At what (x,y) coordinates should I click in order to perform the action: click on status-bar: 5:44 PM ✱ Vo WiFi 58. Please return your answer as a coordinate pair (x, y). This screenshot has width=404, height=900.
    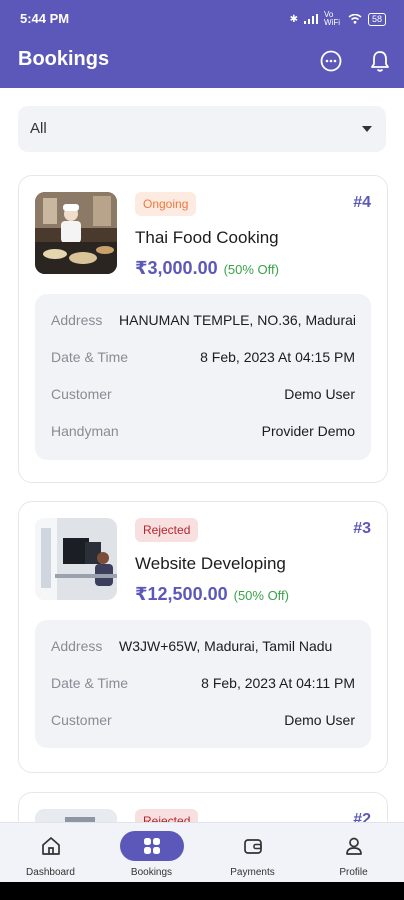
    Looking at the image, I should click on (202, 18).